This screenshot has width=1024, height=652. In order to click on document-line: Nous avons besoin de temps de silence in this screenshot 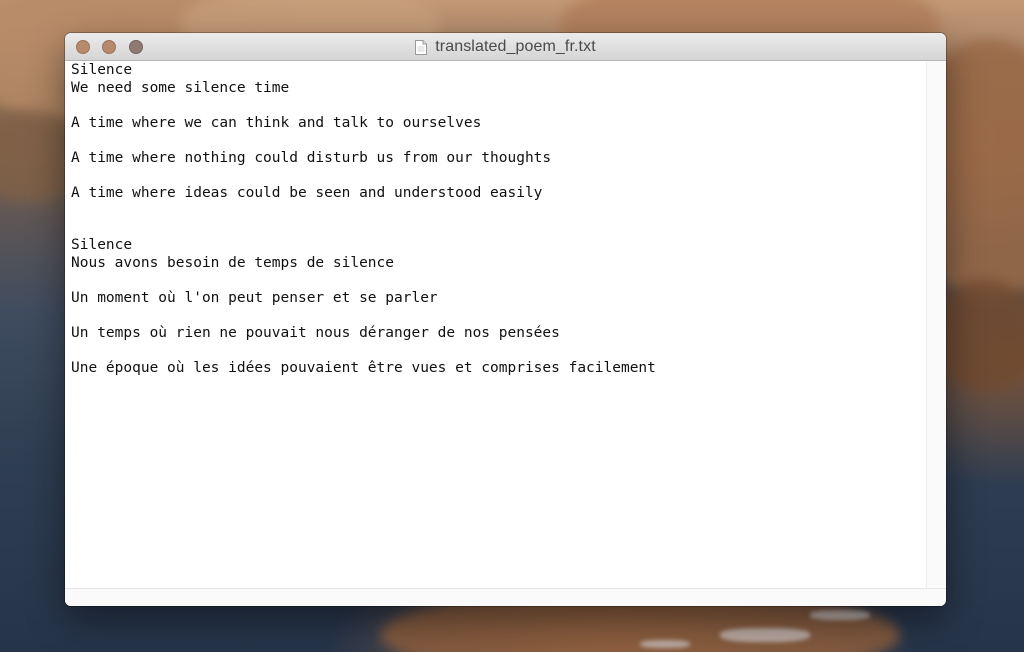, I will do `click(233, 262)`.